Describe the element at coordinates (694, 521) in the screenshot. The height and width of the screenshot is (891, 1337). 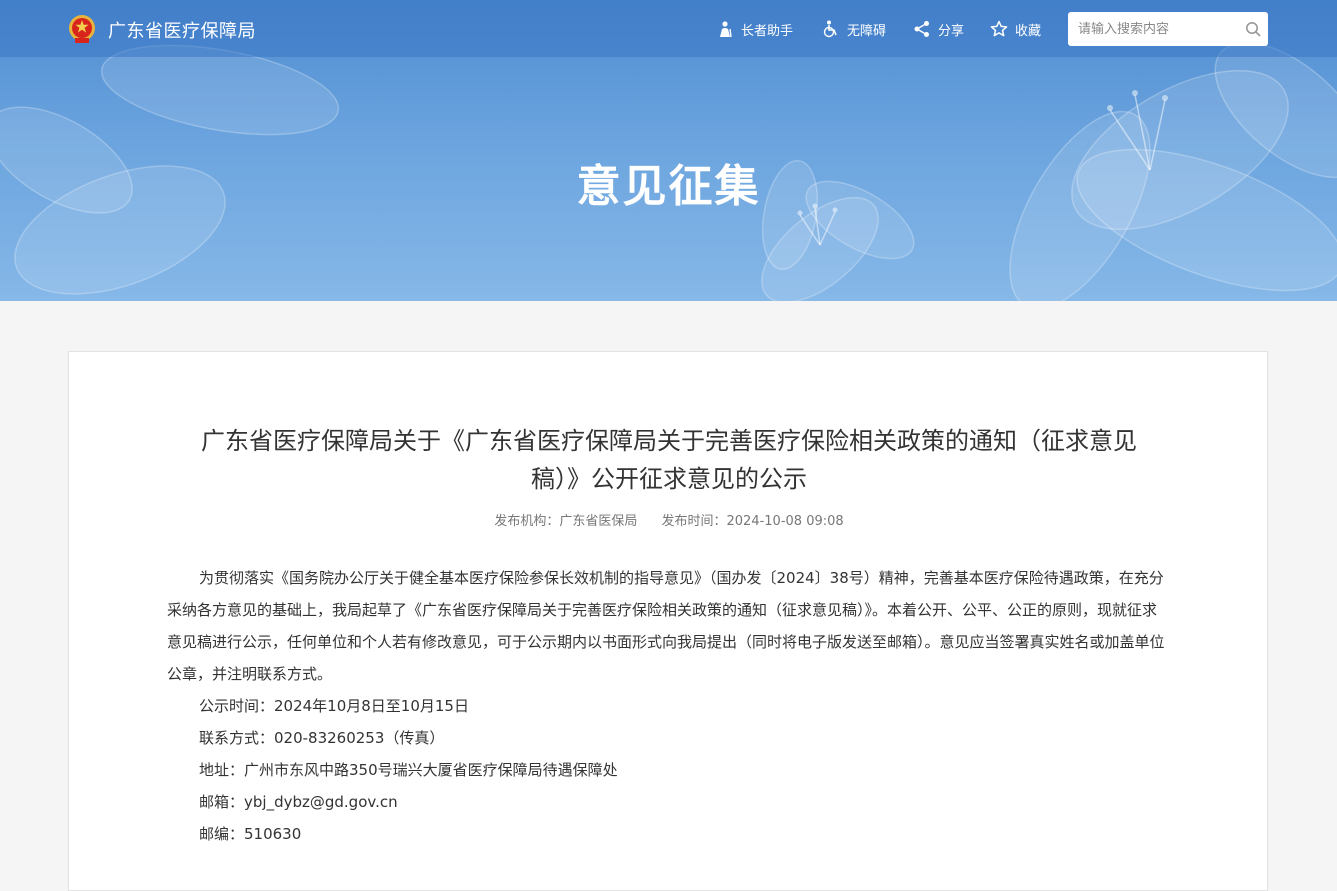
I see `publish-time-label: 发布时间：` at that location.